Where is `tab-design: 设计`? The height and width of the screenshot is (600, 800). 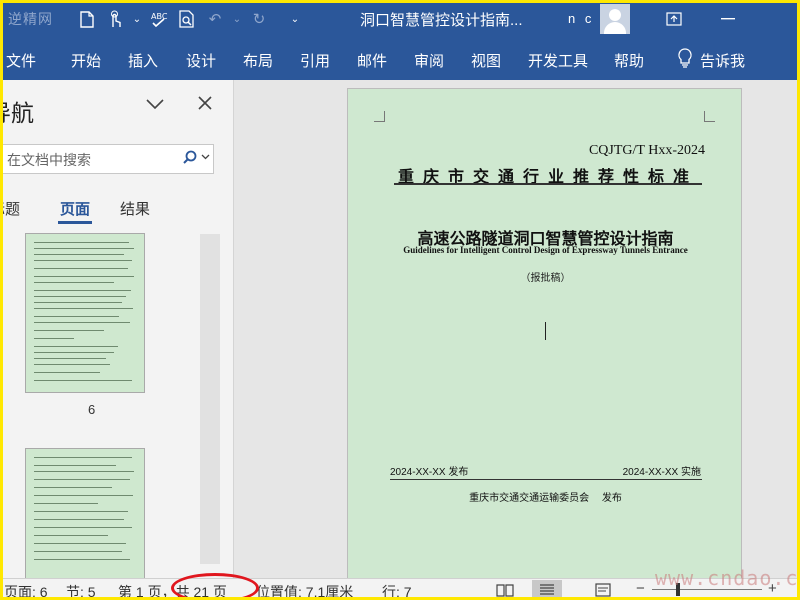
tab-design: 设计 is located at coordinates (201, 60).